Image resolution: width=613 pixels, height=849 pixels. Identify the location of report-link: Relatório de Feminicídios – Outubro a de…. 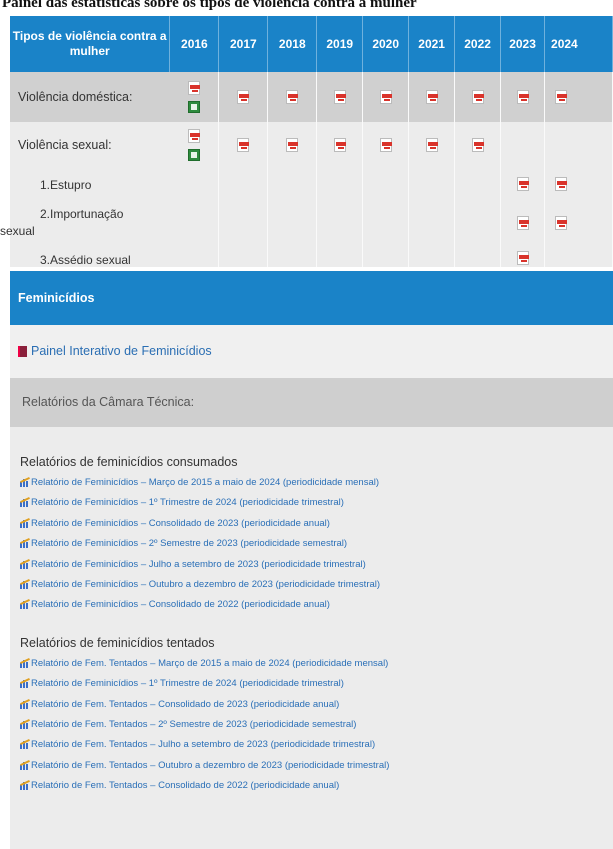
(316, 585).